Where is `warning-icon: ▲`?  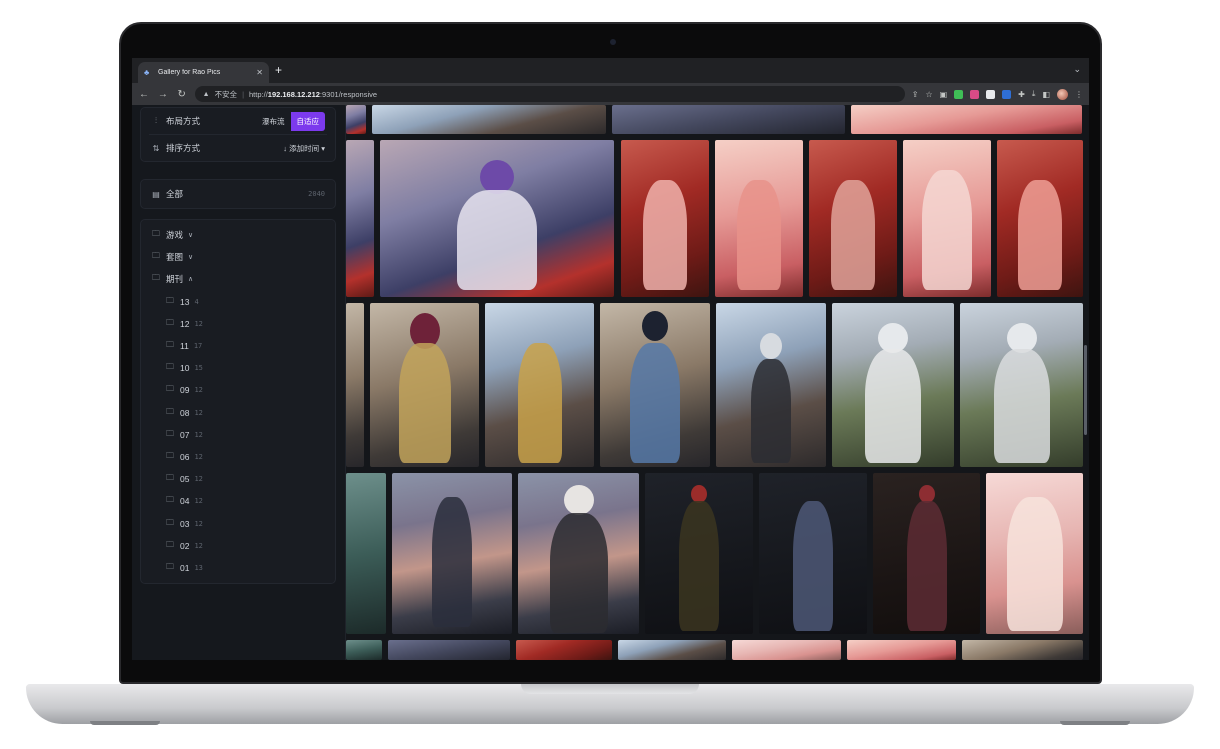
warning-icon: ▲ is located at coordinates (206, 94).